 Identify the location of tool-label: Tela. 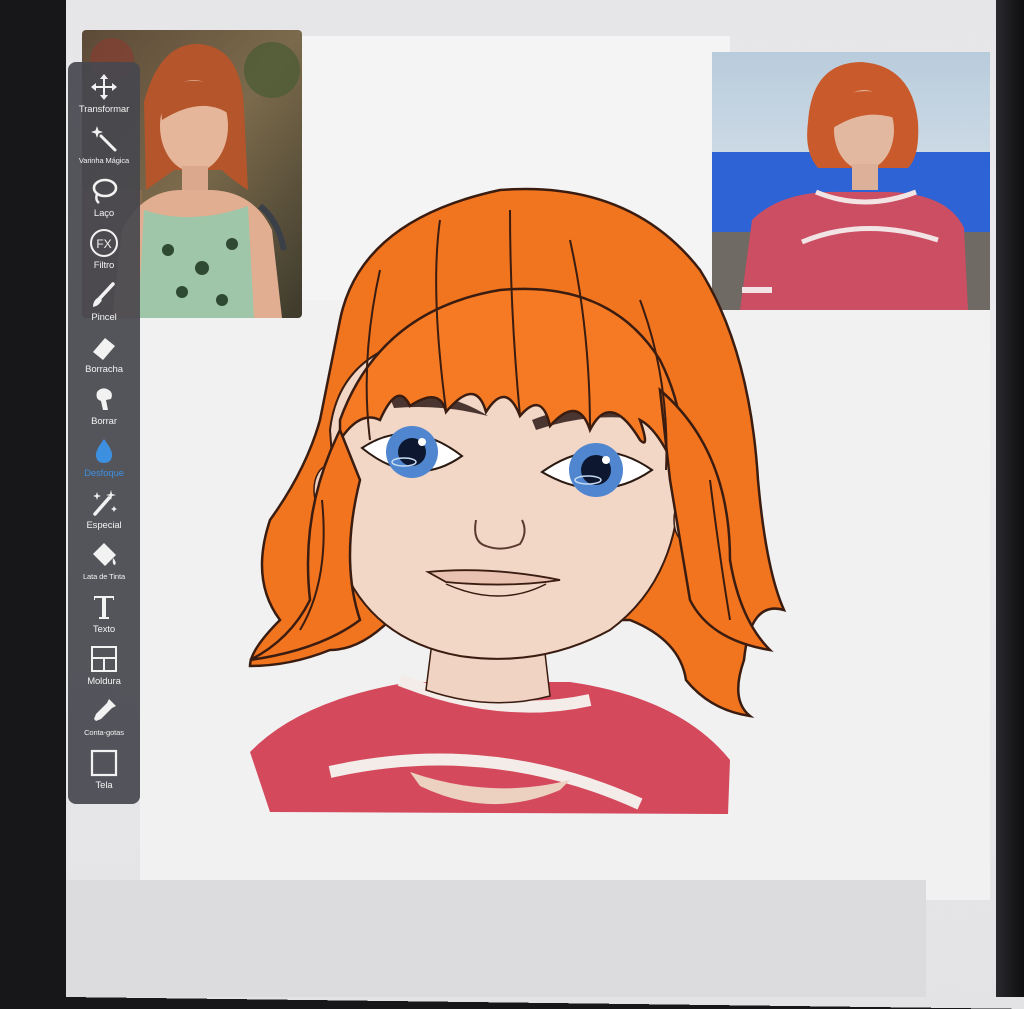
(103, 785).